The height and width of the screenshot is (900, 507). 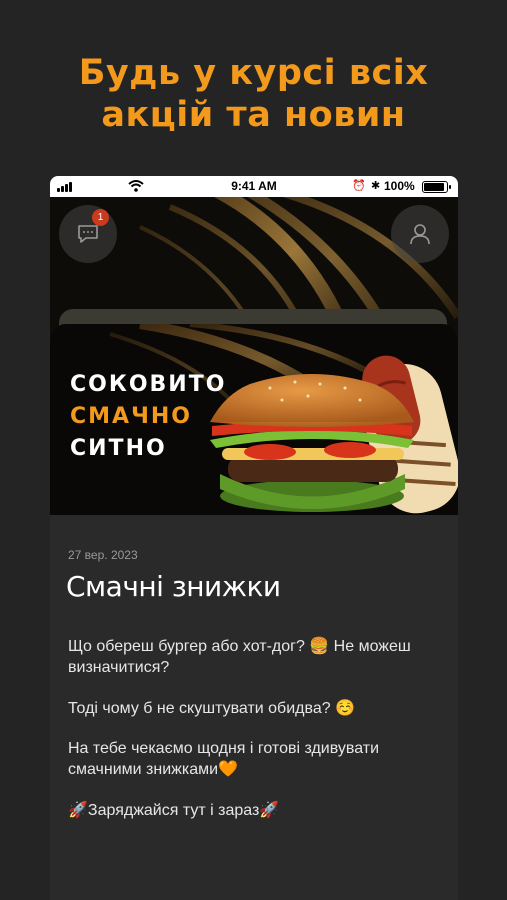 I want to click on user-icon, so click(x=420, y=234).